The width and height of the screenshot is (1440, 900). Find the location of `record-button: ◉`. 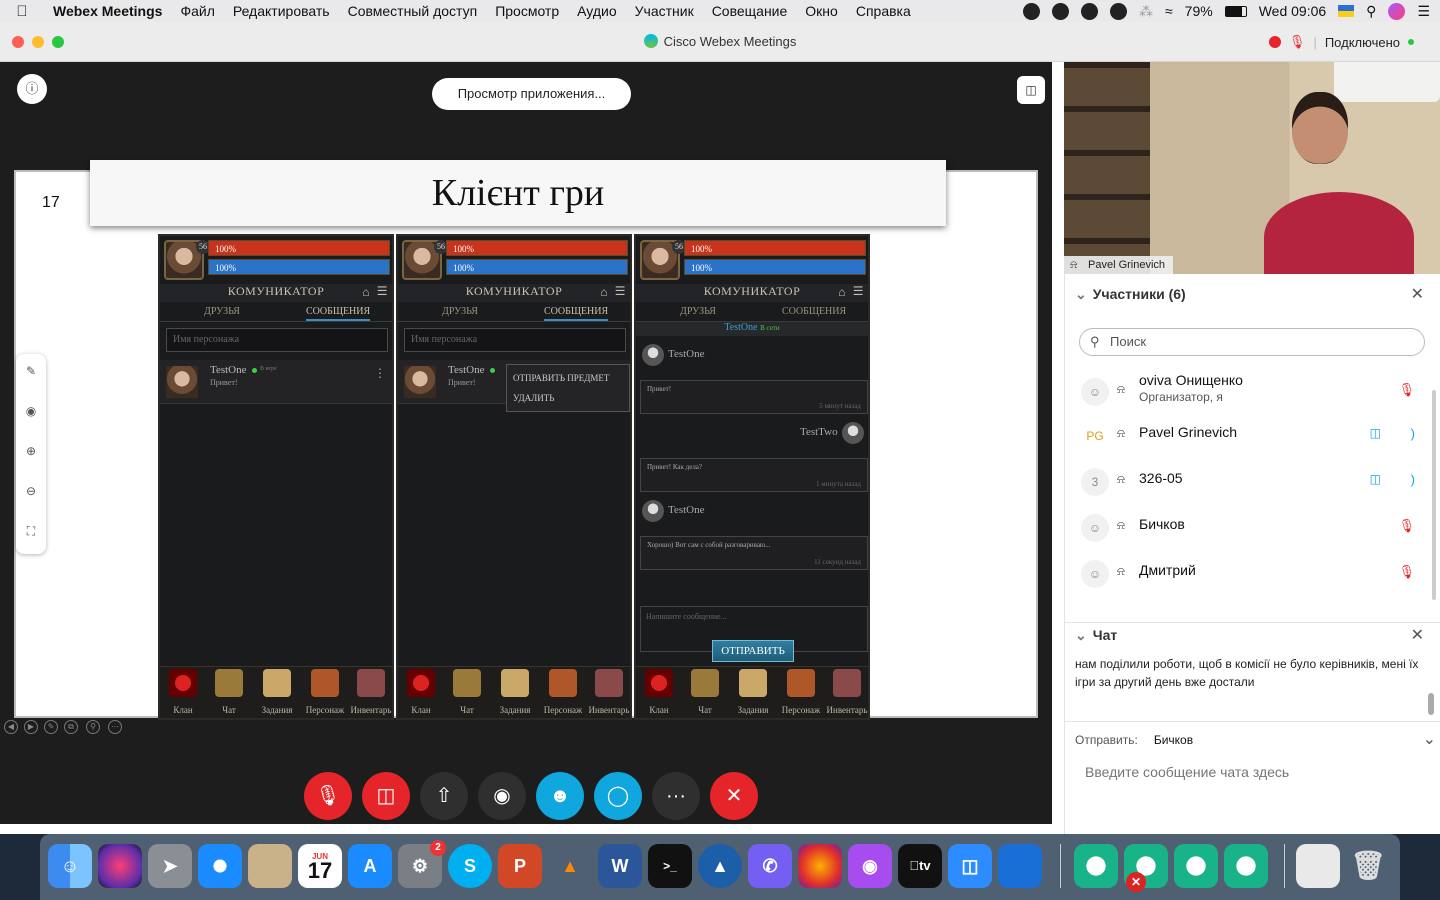

record-button: ◉ is located at coordinates (502, 796).